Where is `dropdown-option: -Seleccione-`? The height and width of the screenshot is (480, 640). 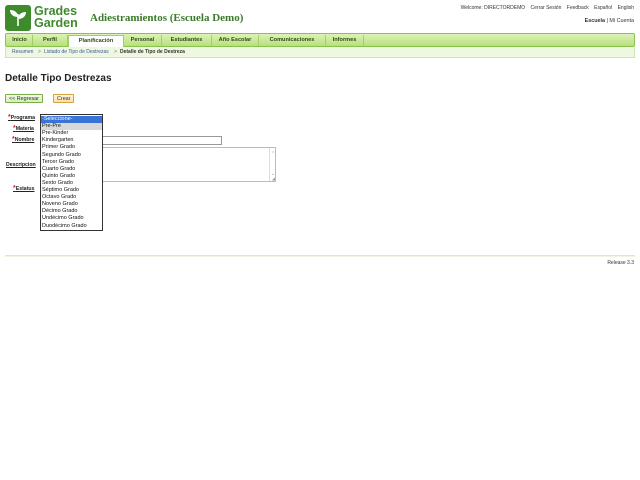 dropdown-option: -Seleccione- is located at coordinates (71, 120).